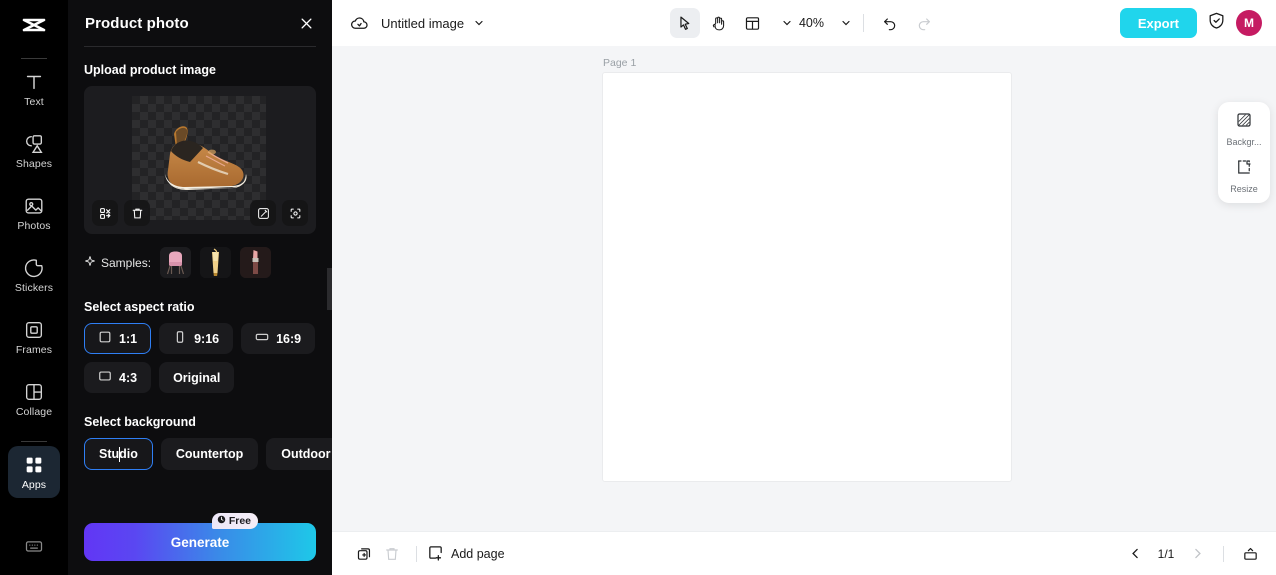 This screenshot has height=575, width=1276. What do you see at coordinates (118, 338) in the screenshot?
I see `aspect-chip-1-1: 1:1` at bounding box center [118, 338].